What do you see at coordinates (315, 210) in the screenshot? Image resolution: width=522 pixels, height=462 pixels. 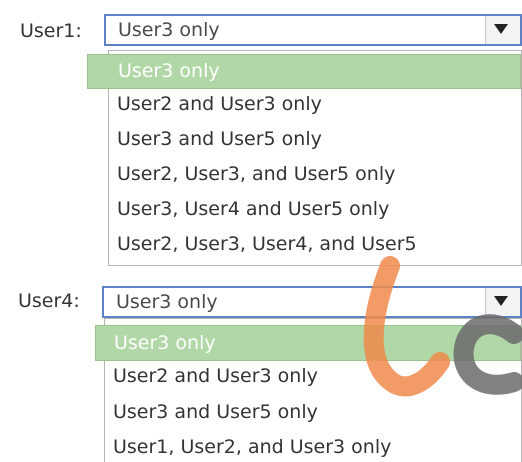 I see `user1-option: User3, User4 and User5 only` at bounding box center [315, 210].